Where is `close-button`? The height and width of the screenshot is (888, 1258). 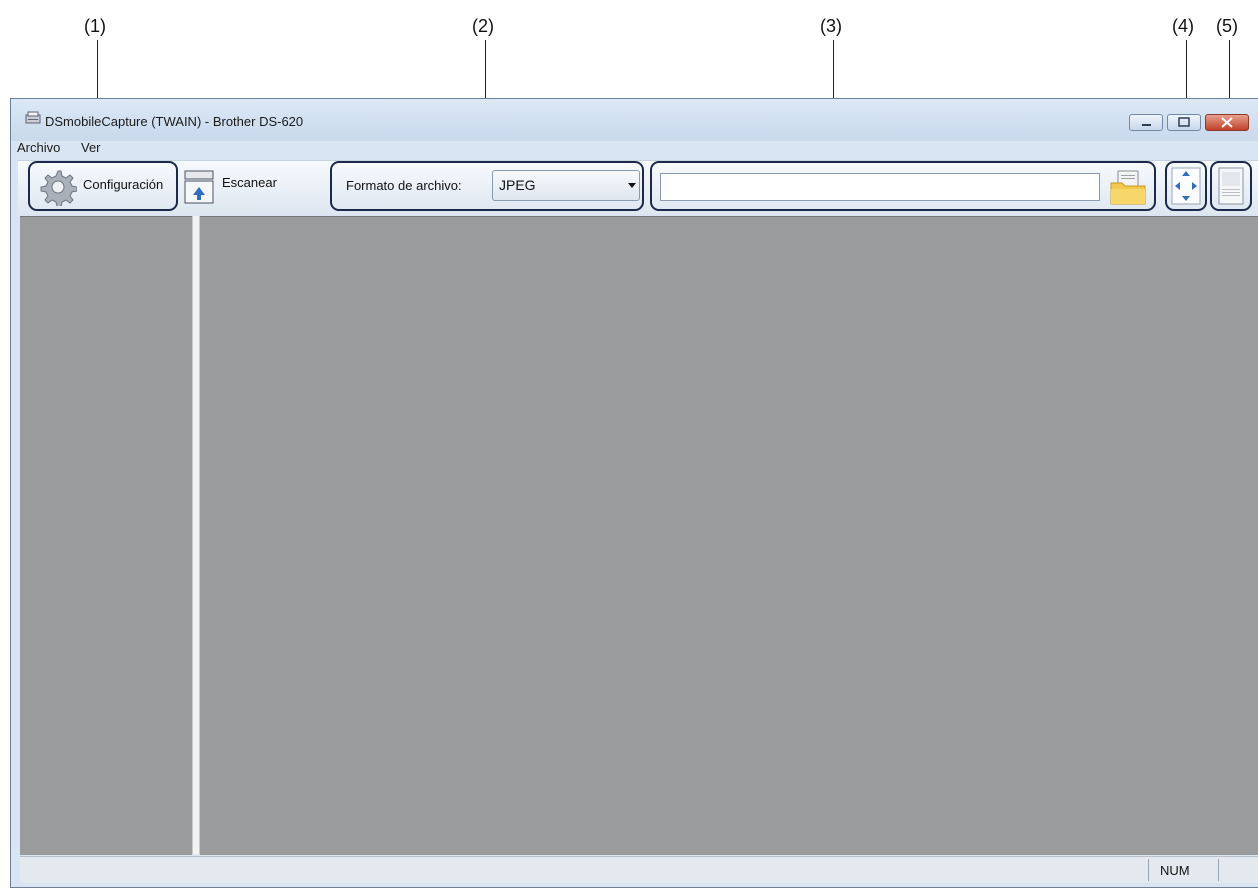 close-button is located at coordinates (1227, 122).